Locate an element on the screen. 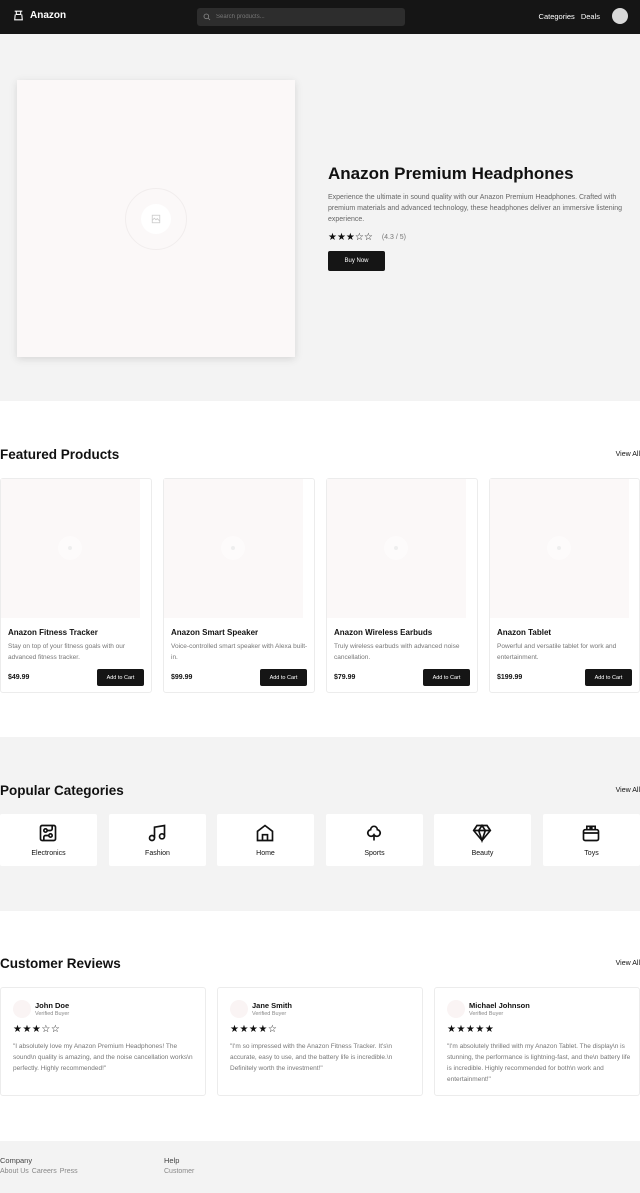 The height and width of the screenshot is (1193, 640). category-label: Fashion is located at coordinates (157, 853).